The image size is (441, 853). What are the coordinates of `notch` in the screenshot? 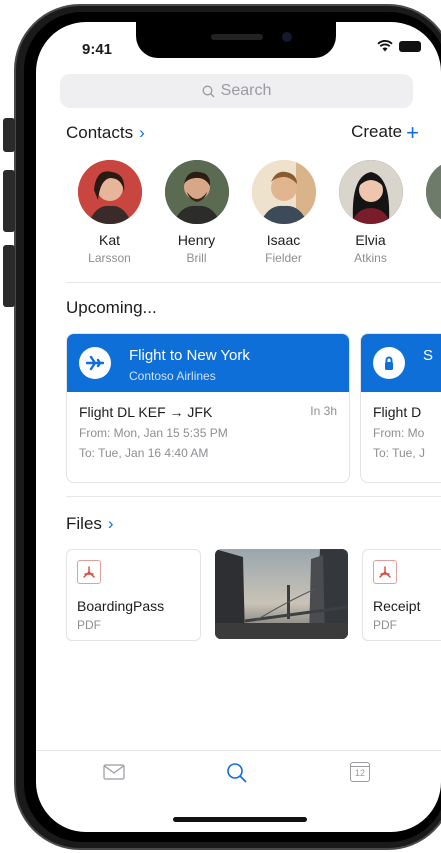 It's located at (236, 40).